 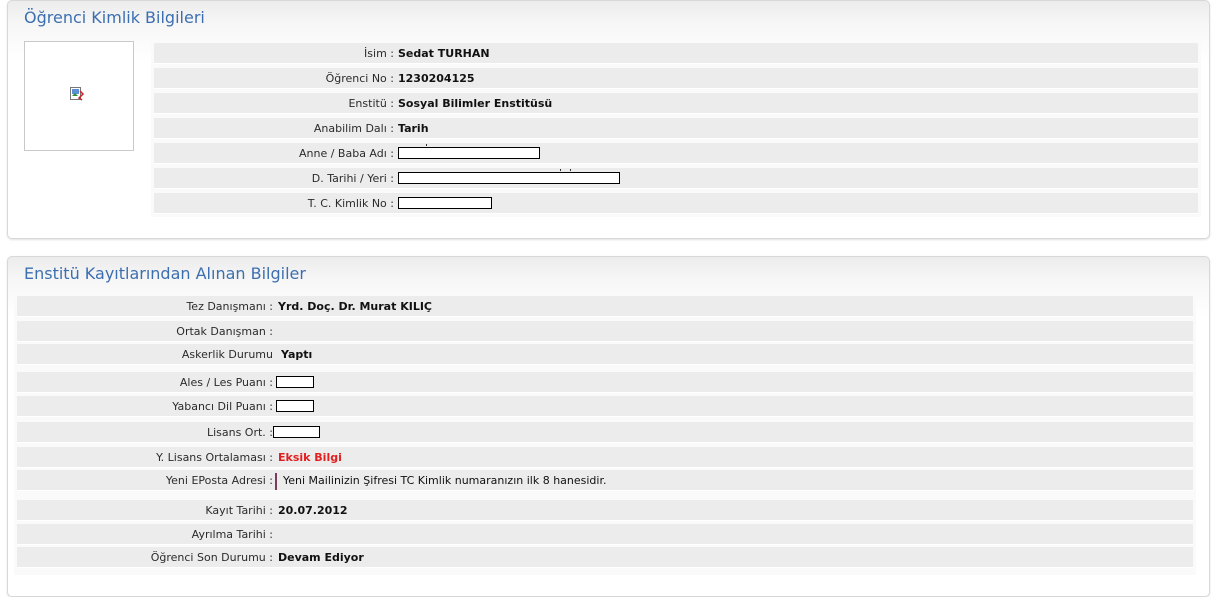 What do you see at coordinates (239, 510) in the screenshot?
I see `registration-date-label: Kayıt Tarihi :` at bounding box center [239, 510].